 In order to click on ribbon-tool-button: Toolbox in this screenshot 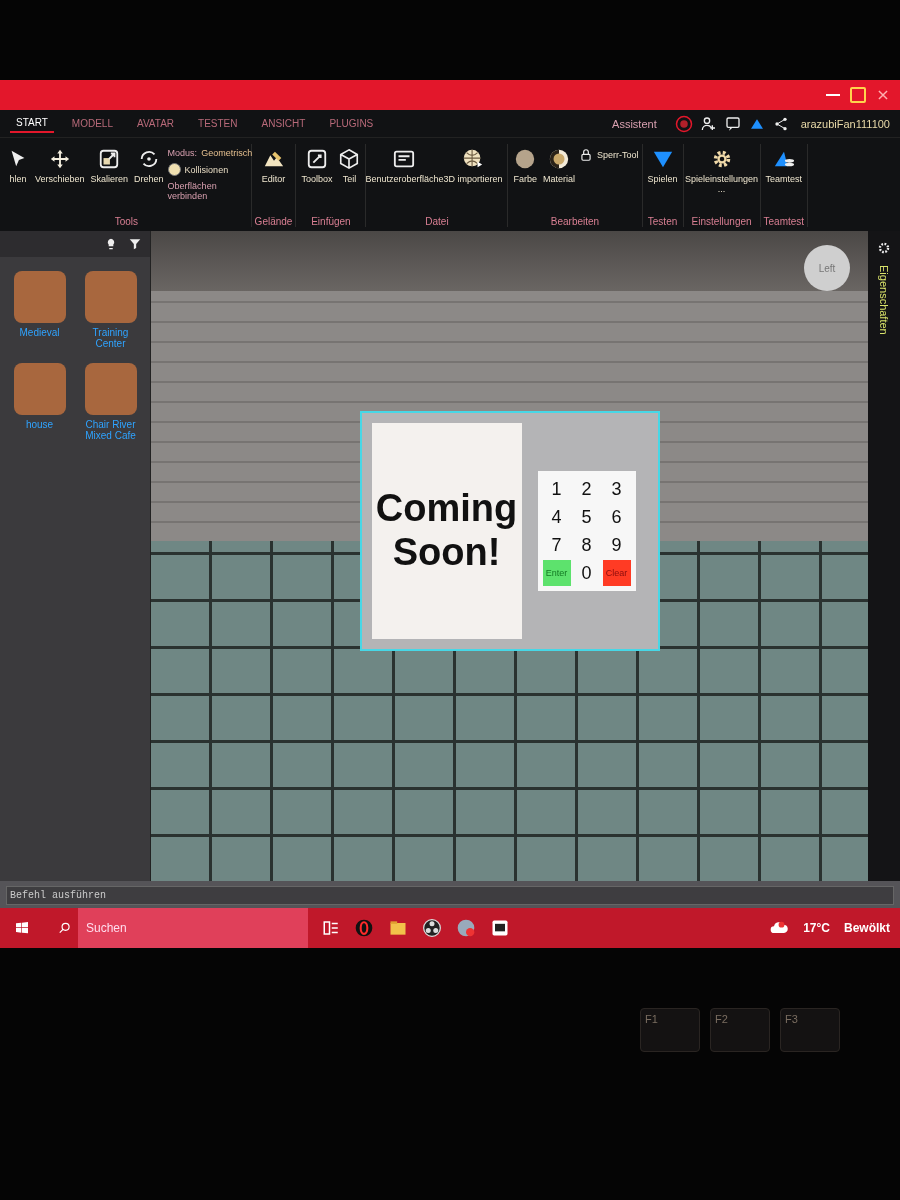, I will do `click(317, 166)`.